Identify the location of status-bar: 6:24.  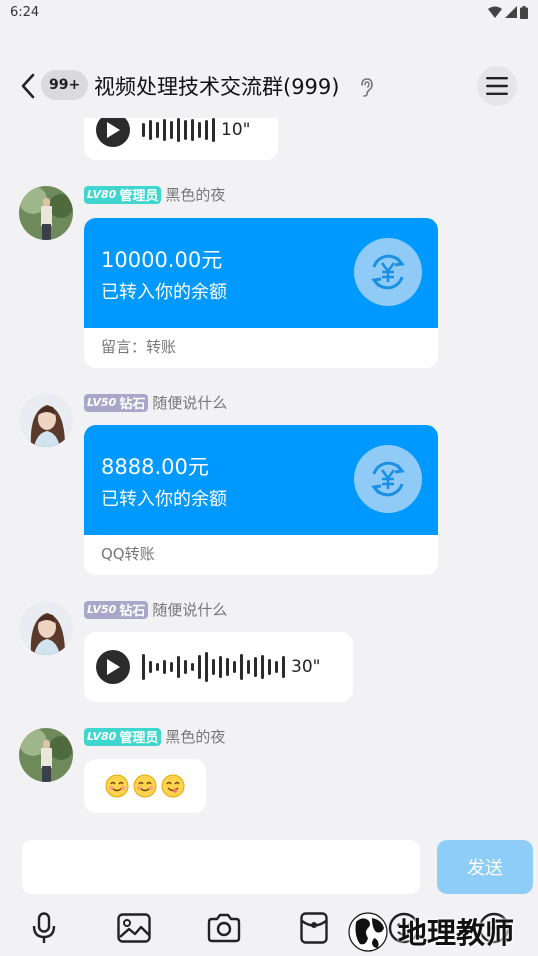
(269, 12).